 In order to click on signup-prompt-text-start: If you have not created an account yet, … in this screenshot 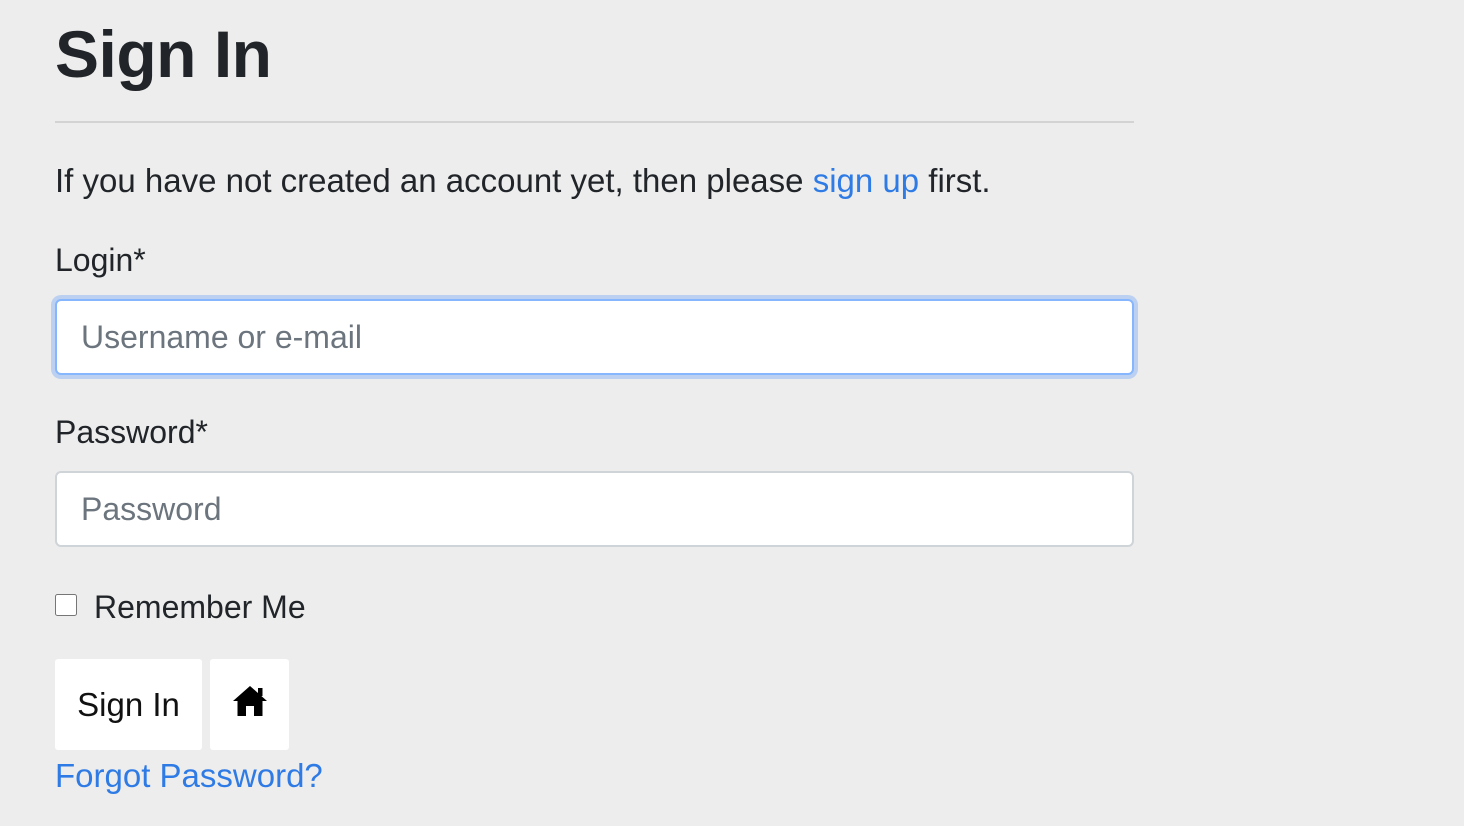, I will do `click(434, 180)`.